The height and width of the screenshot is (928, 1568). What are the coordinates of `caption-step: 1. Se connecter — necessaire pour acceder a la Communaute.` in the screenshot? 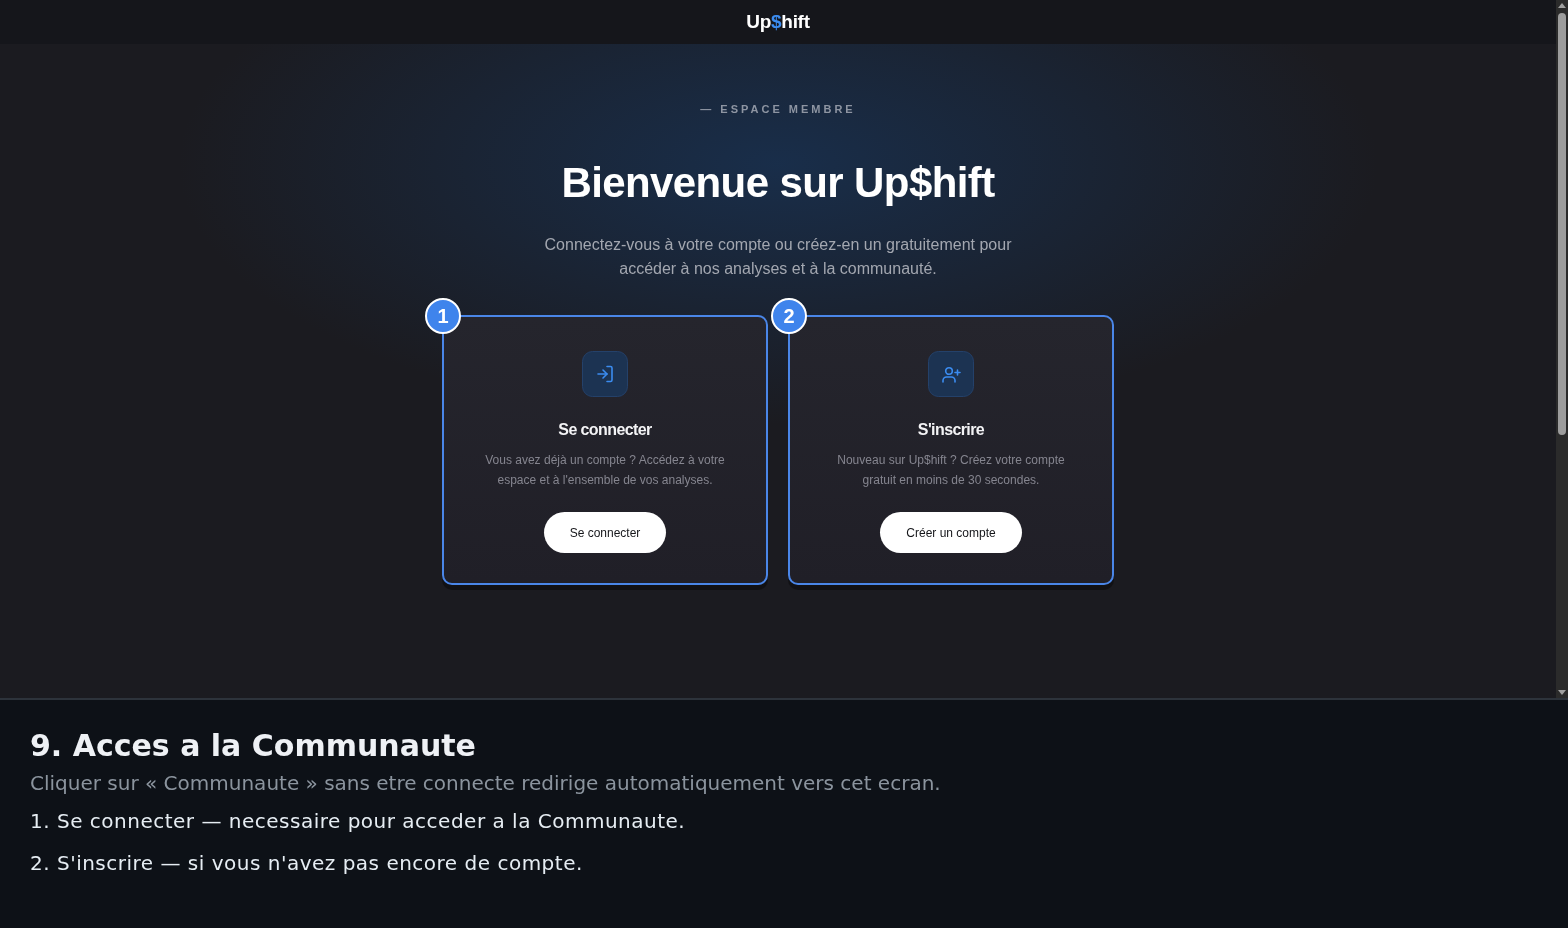 It's located at (784, 821).